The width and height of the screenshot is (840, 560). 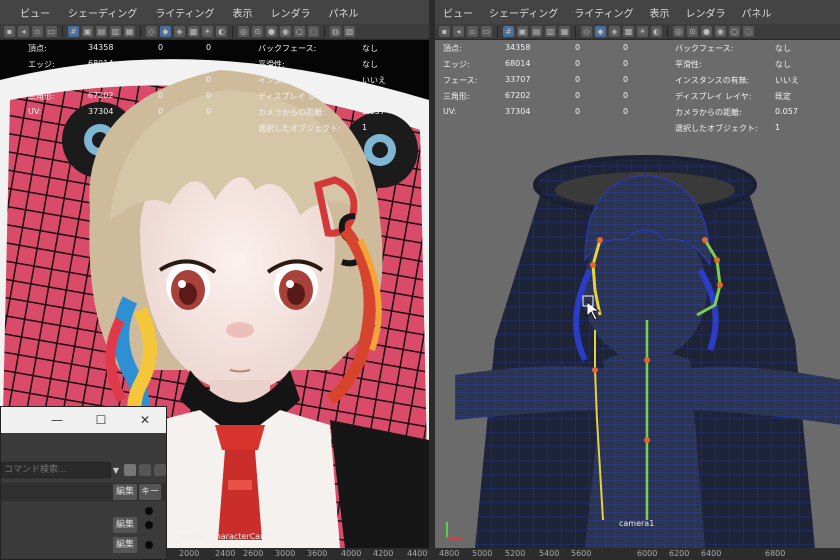 I want to click on timeline-tick: 5400, so click(x=549, y=553).